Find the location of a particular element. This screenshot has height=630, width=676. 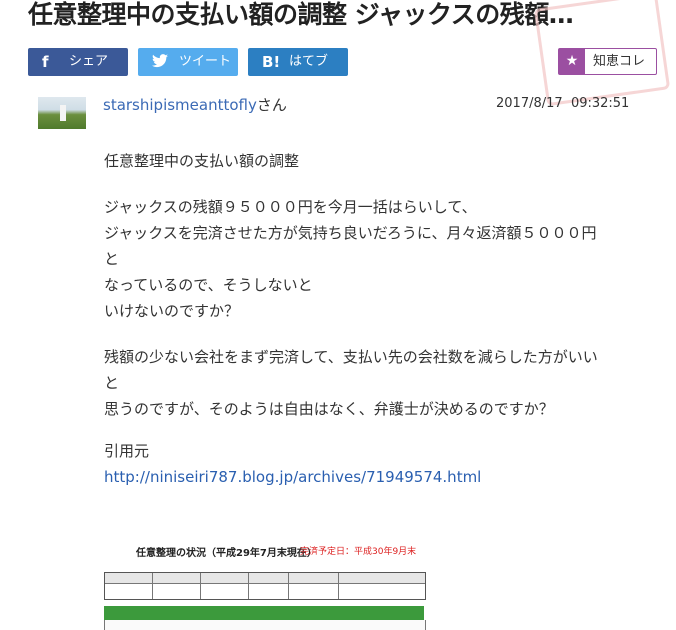

chiebukuro-collection-button: ★ 知恵コレ is located at coordinates (607, 61).